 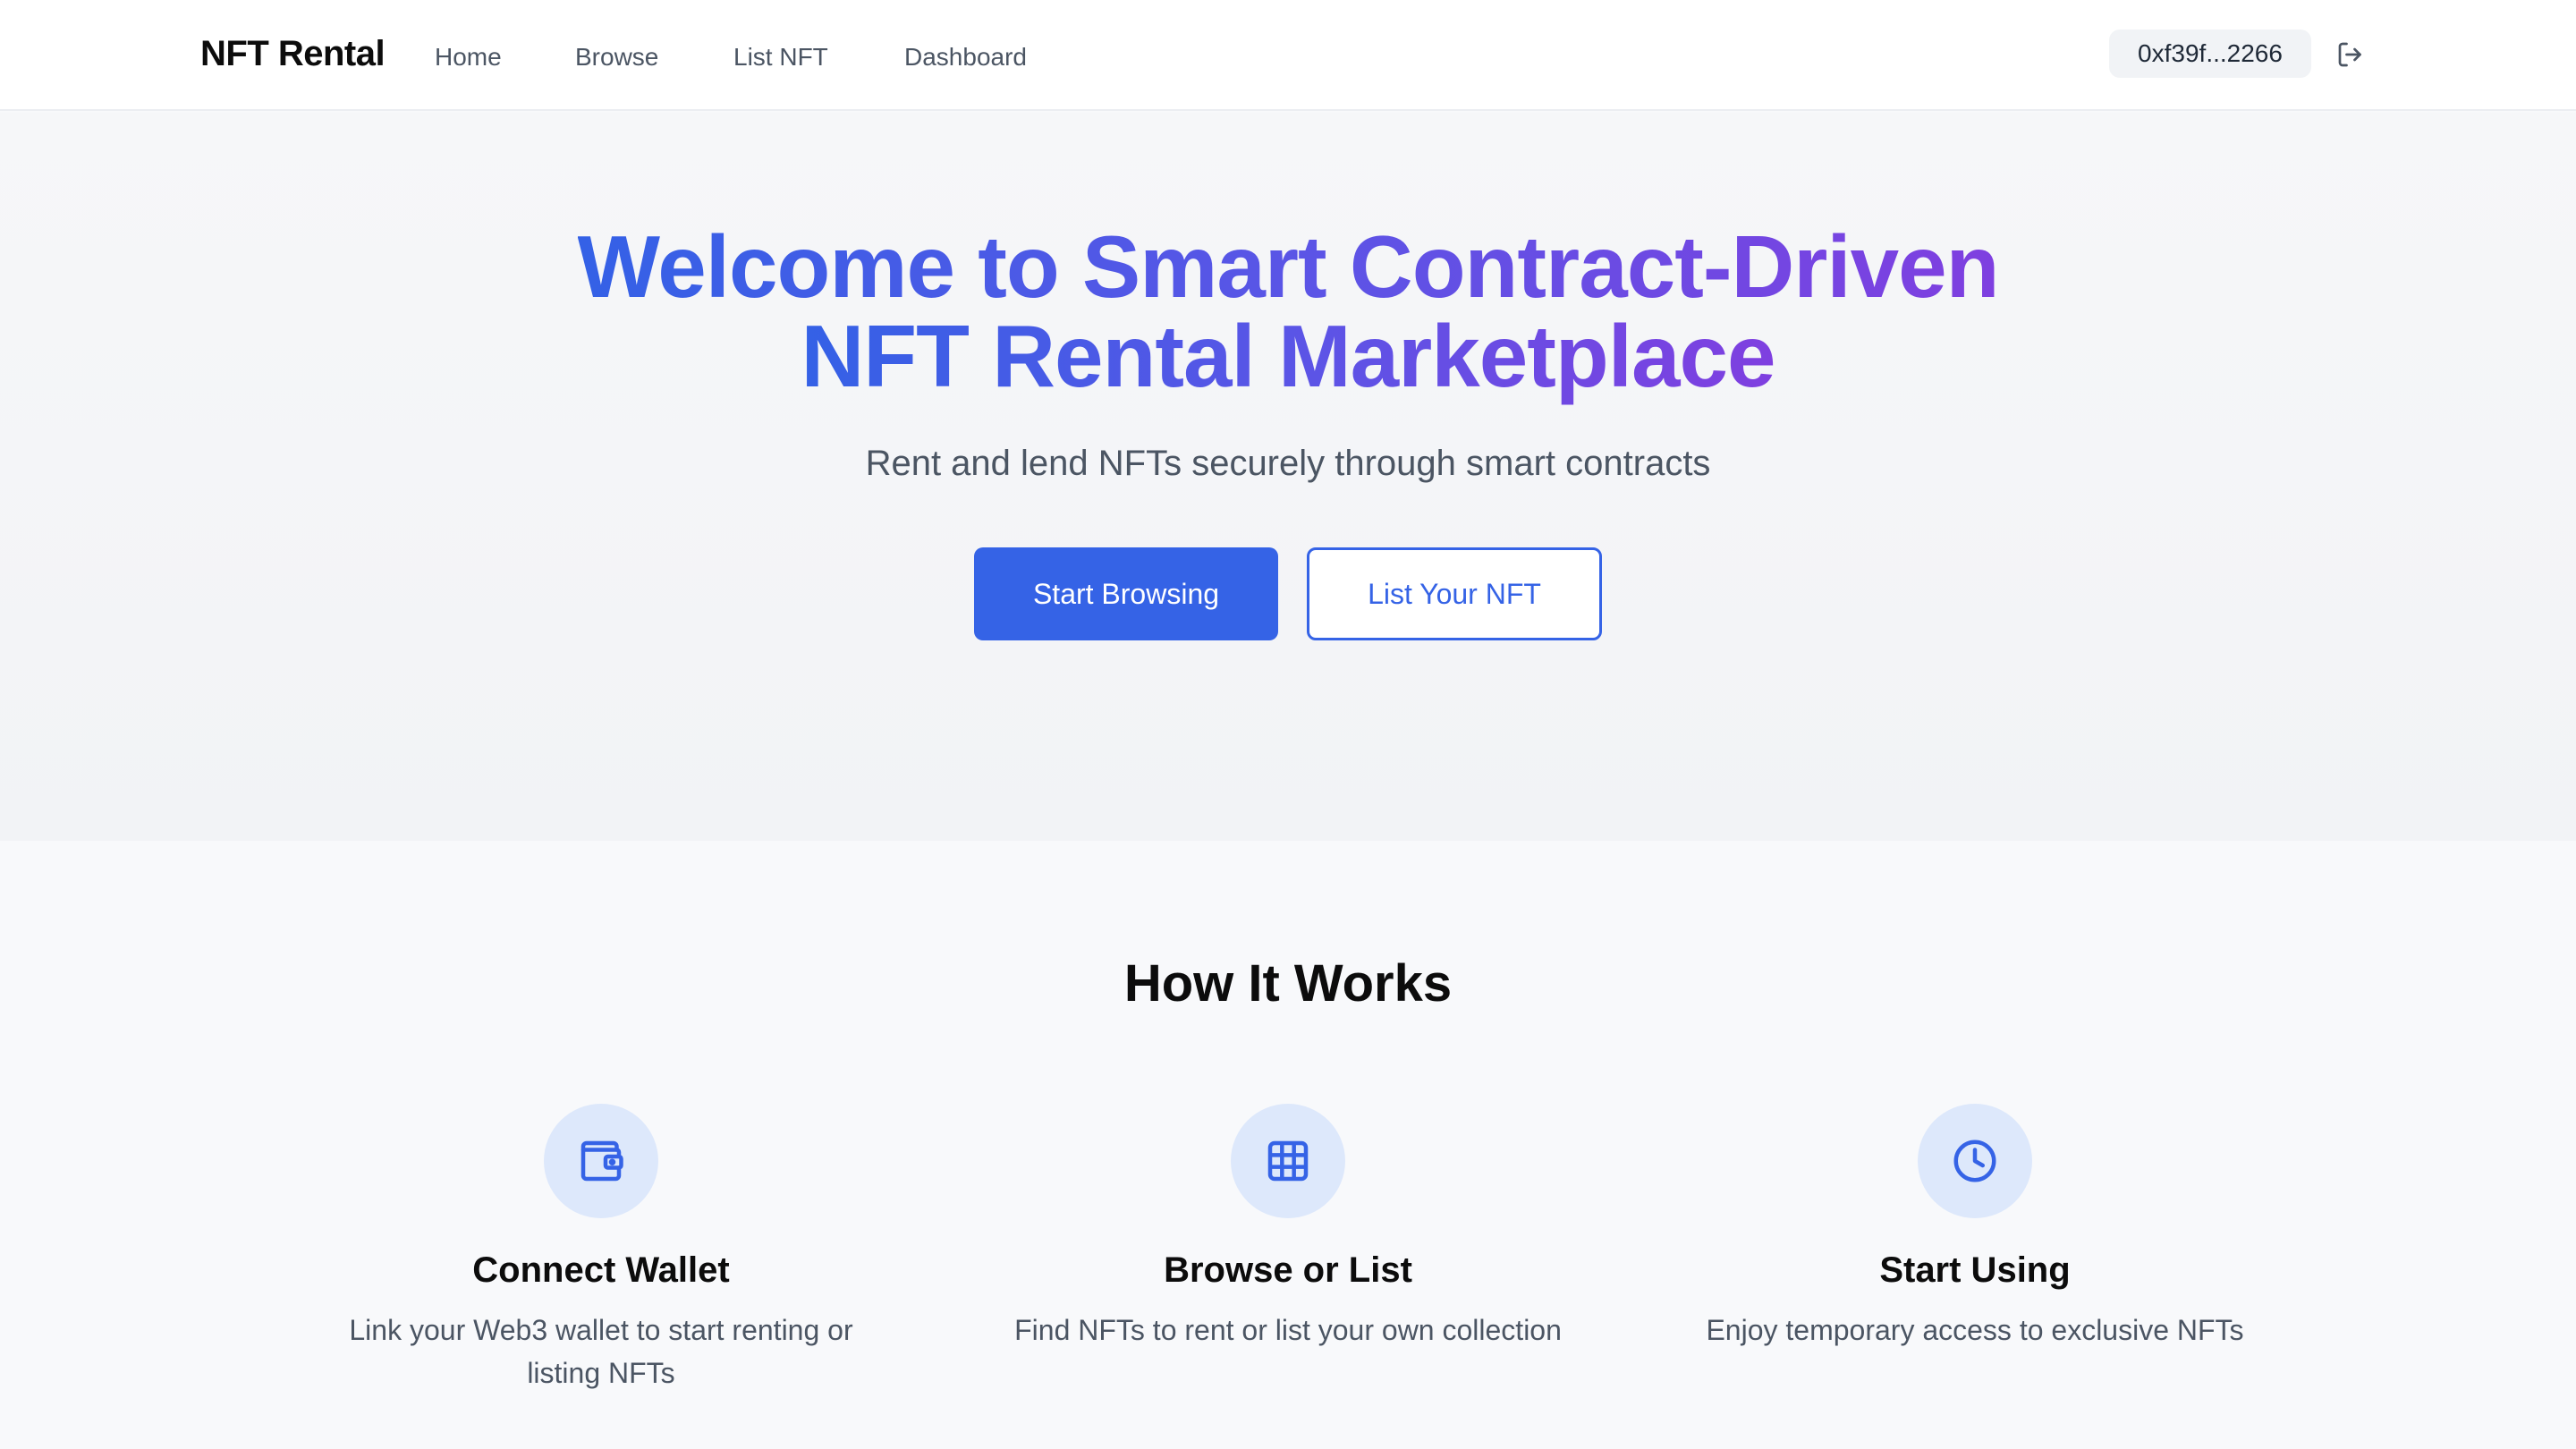 I want to click on hero-title-line1: Welcome to Smart Contract-Driven, so click(x=1288, y=266).